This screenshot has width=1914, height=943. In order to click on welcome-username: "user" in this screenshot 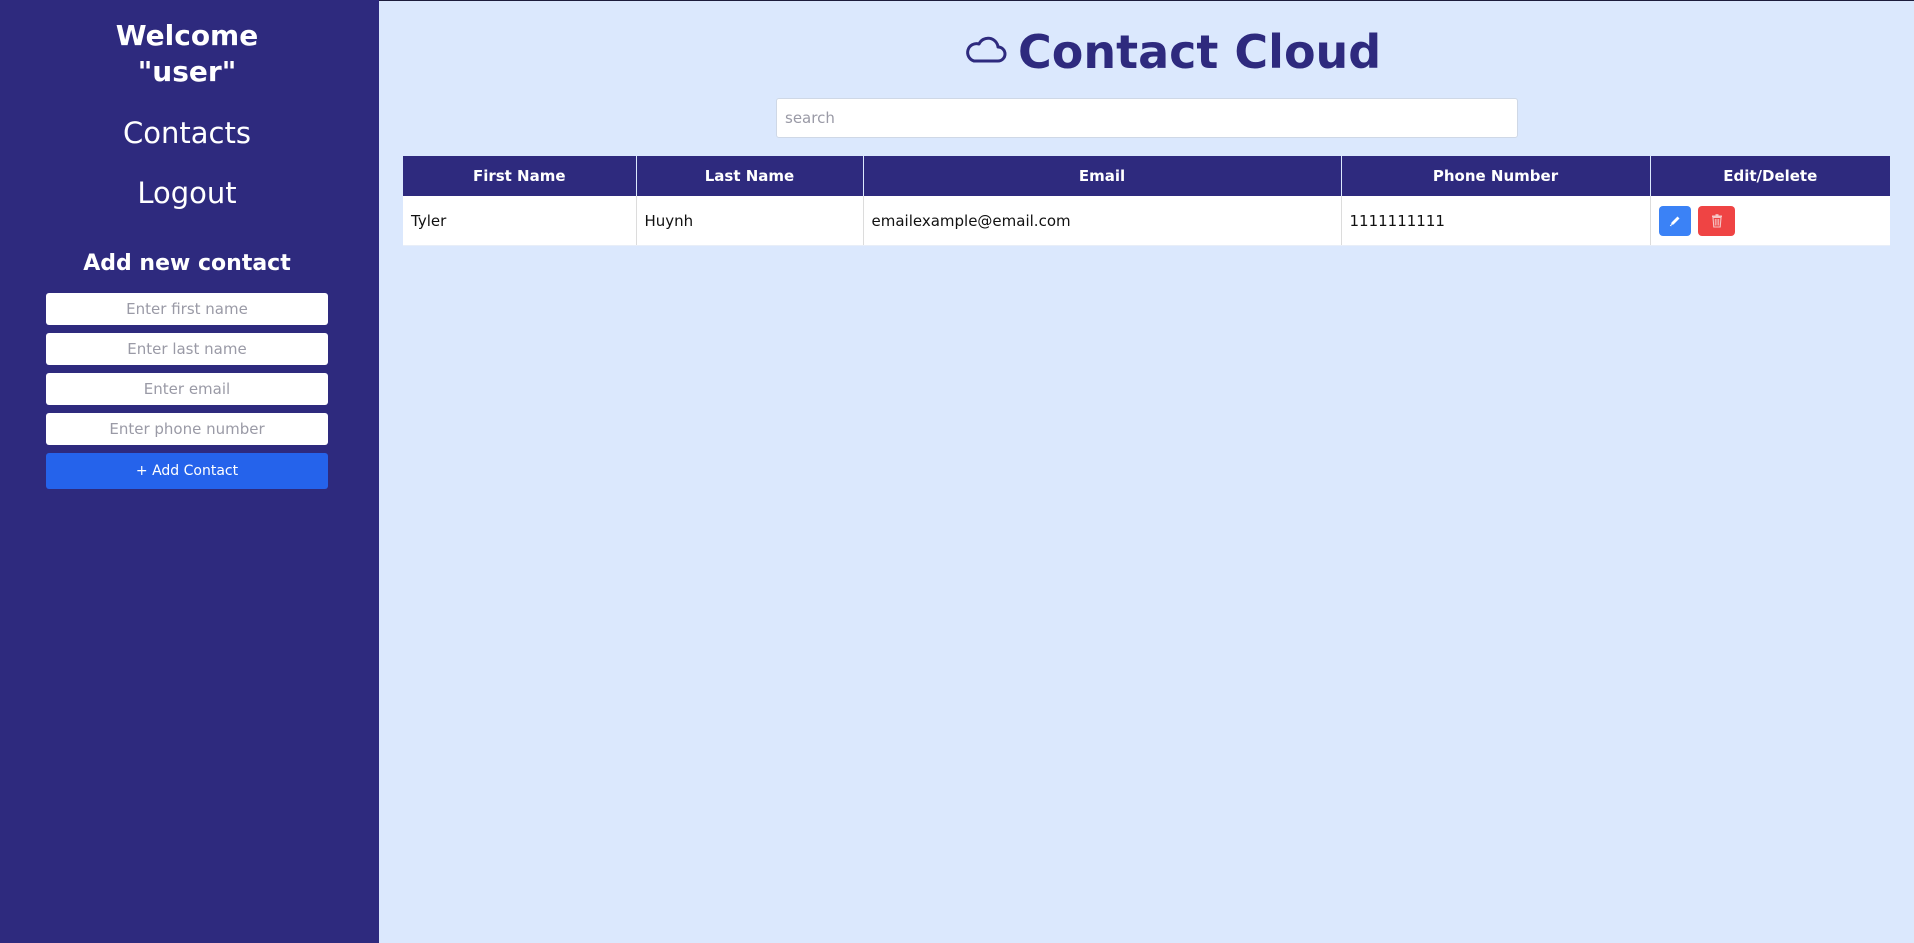, I will do `click(187, 71)`.